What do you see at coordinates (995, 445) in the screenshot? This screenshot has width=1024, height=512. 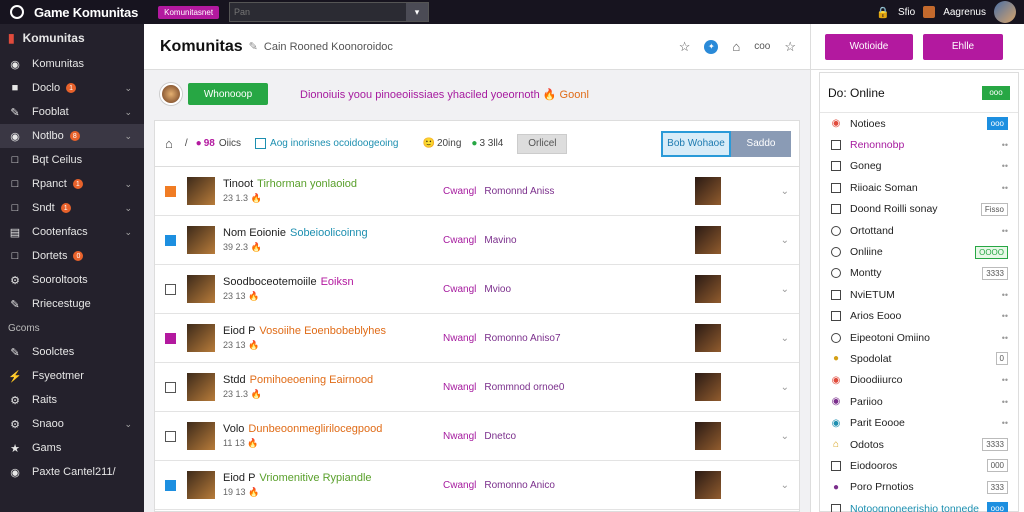 I see `online-item-tag: 3333` at bounding box center [995, 445].